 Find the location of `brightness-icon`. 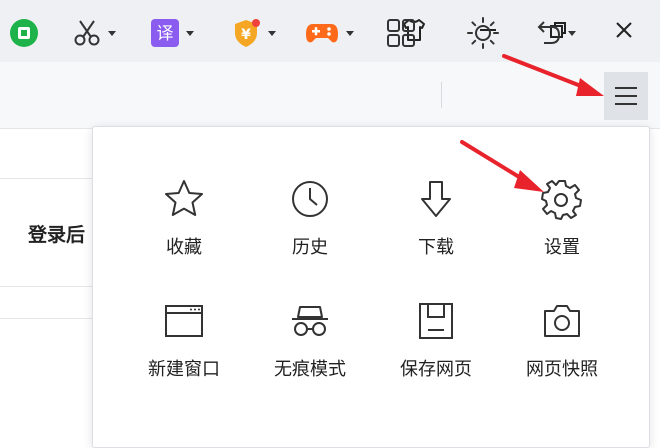

brightness-icon is located at coordinates (483, 33).